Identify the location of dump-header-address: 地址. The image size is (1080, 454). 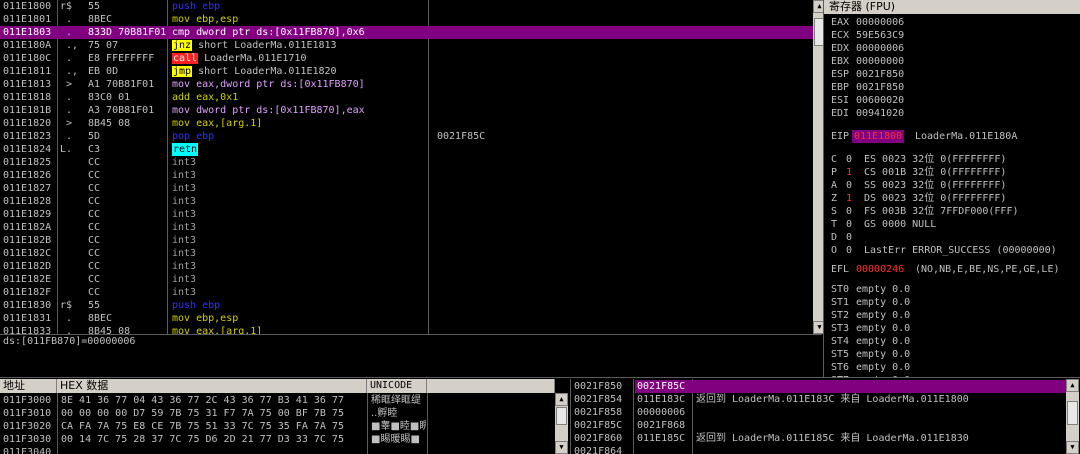
(28, 386).